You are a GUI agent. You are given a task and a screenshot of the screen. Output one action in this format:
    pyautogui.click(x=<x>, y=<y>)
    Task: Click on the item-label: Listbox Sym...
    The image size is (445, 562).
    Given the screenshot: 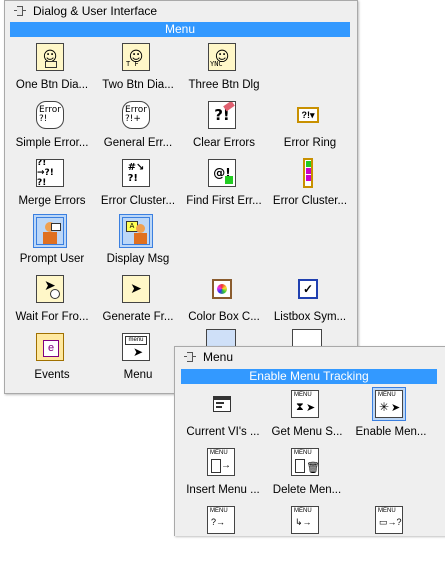 What is the action you would take?
    pyautogui.click(x=310, y=317)
    